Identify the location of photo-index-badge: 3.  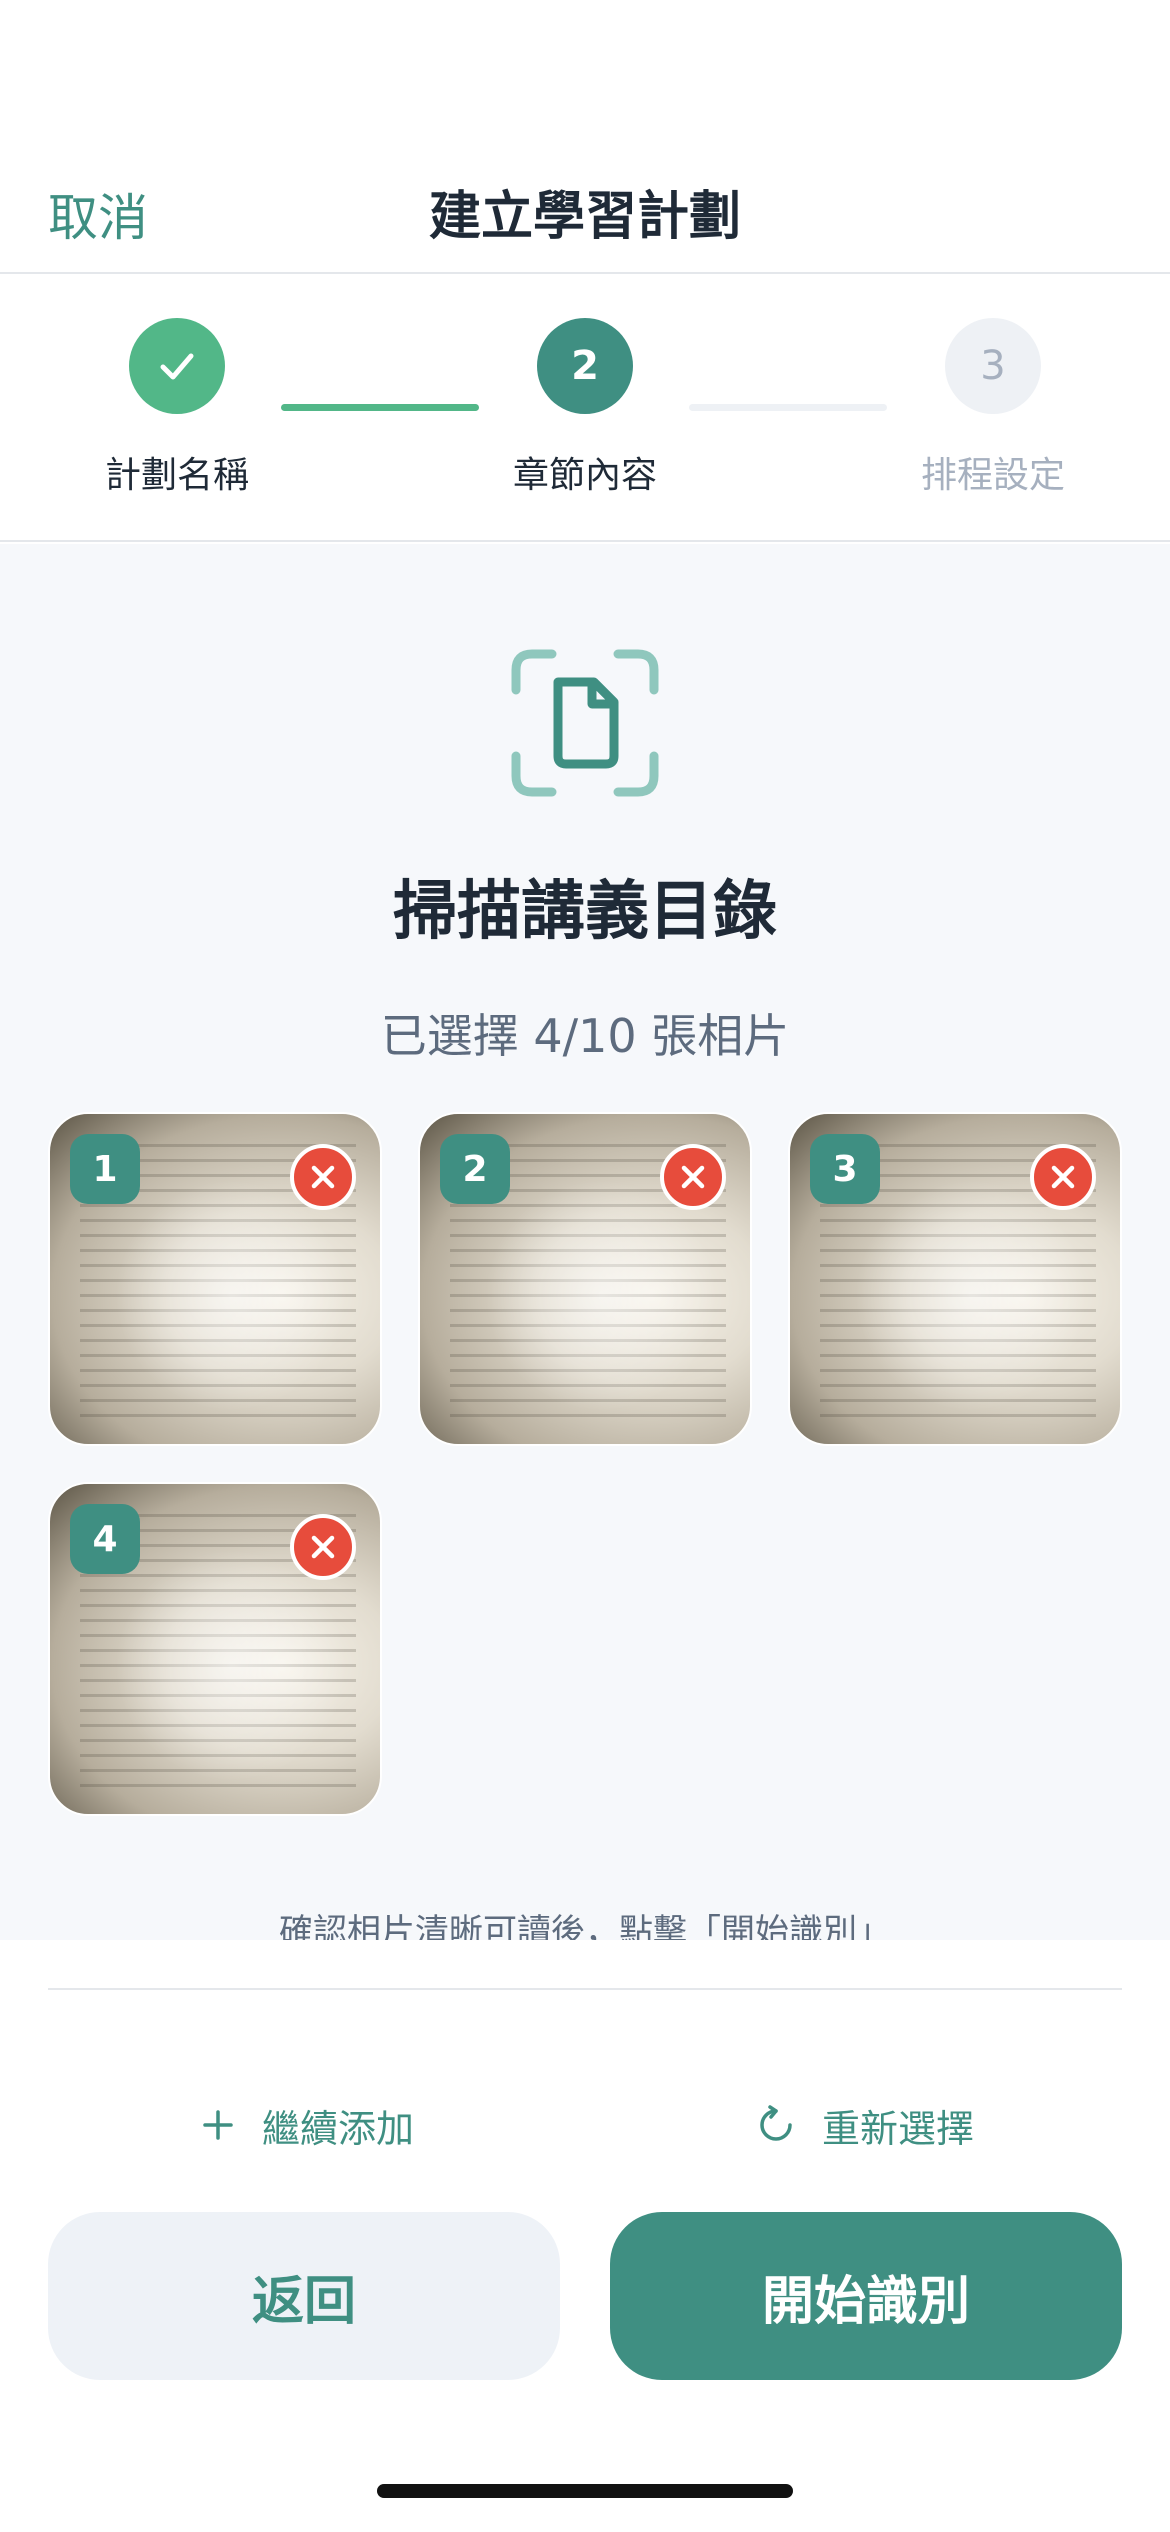
(845, 1169).